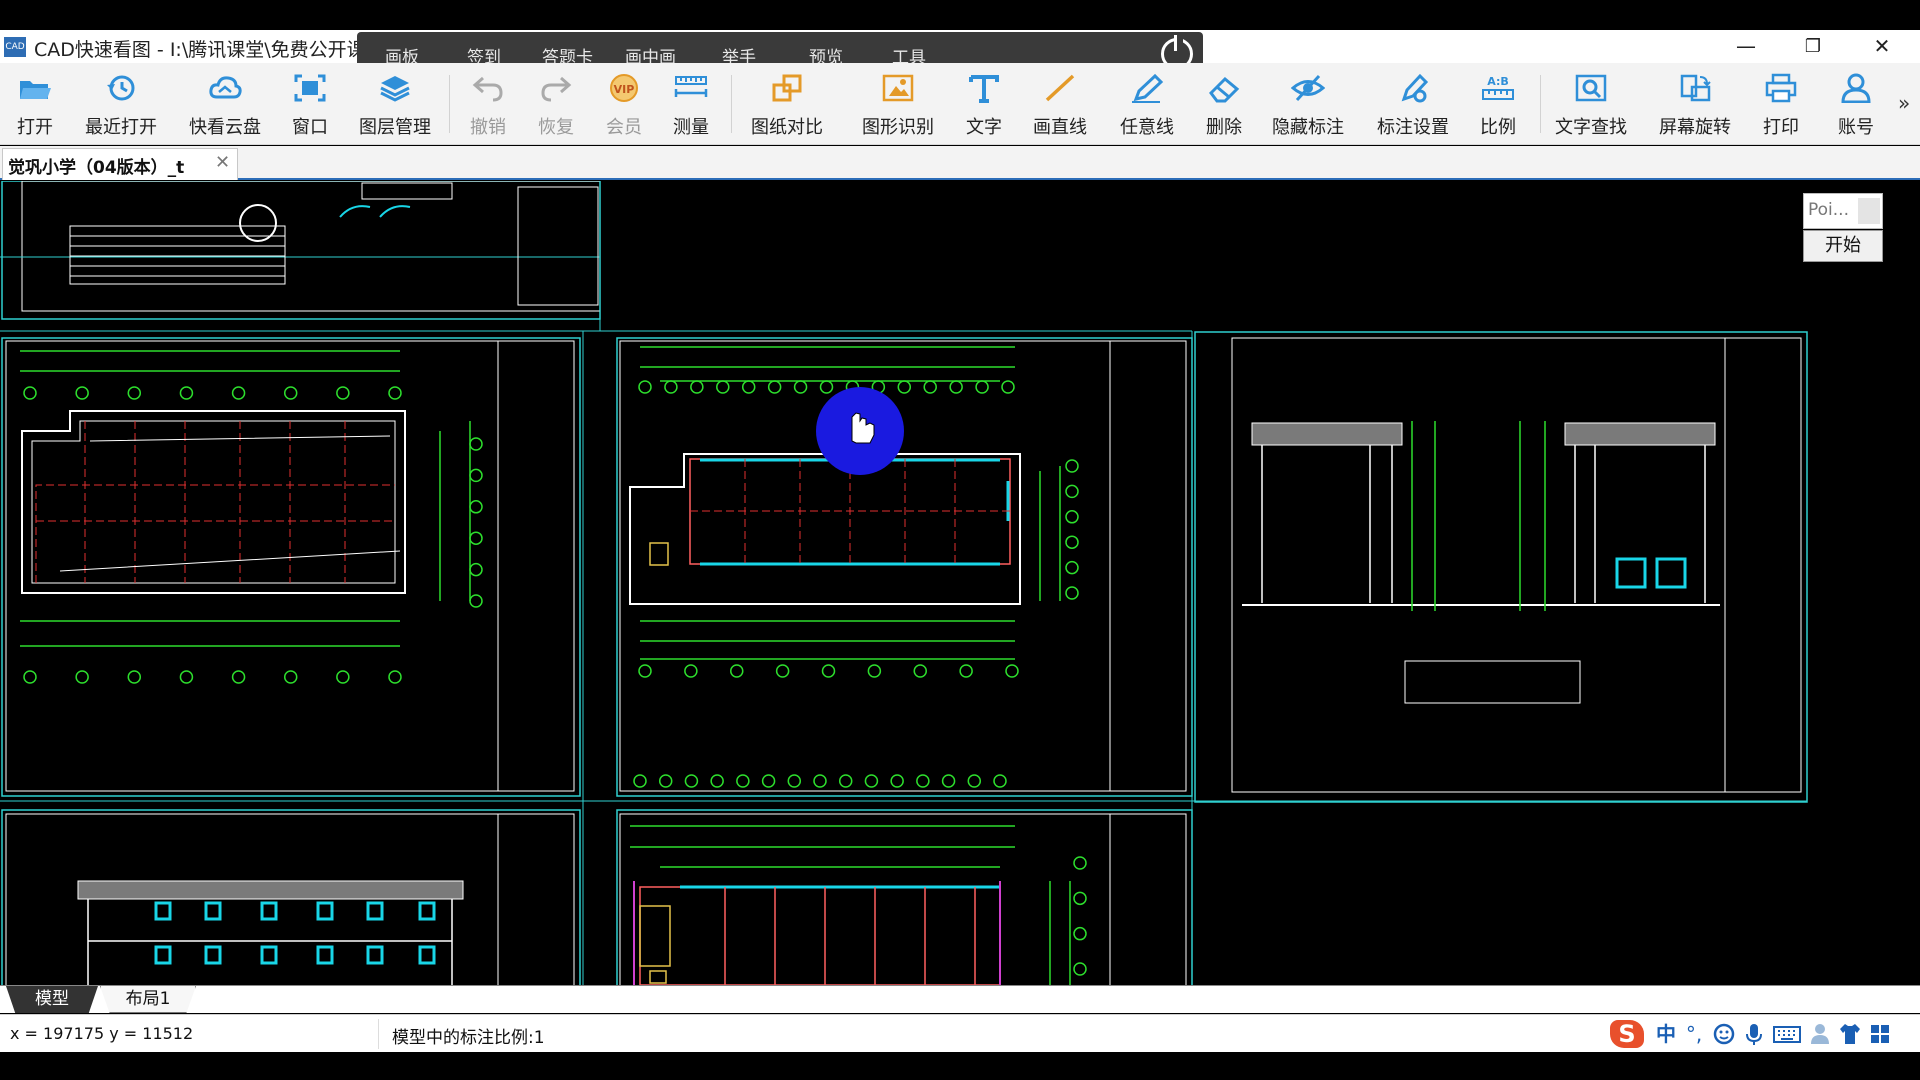  Describe the element at coordinates (222, 162) in the screenshot. I see `close-icon: ✕` at that location.